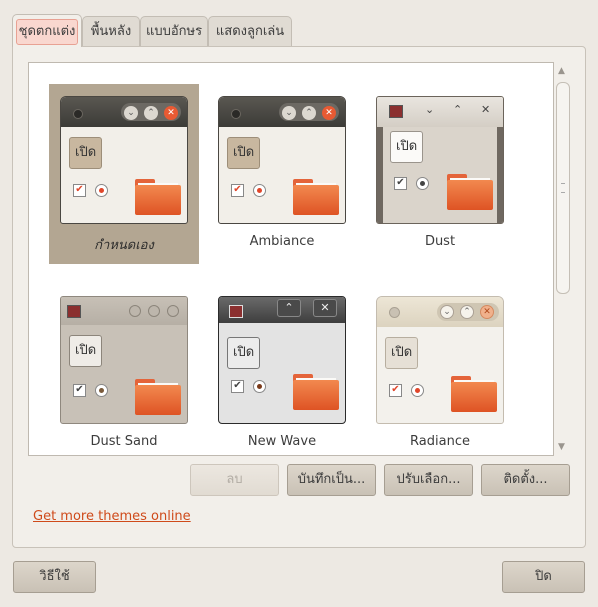 The width and height of the screenshot is (598, 607). What do you see at coordinates (173, 311) in the screenshot?
I see `close-icon` at bounding box center [173, 311].